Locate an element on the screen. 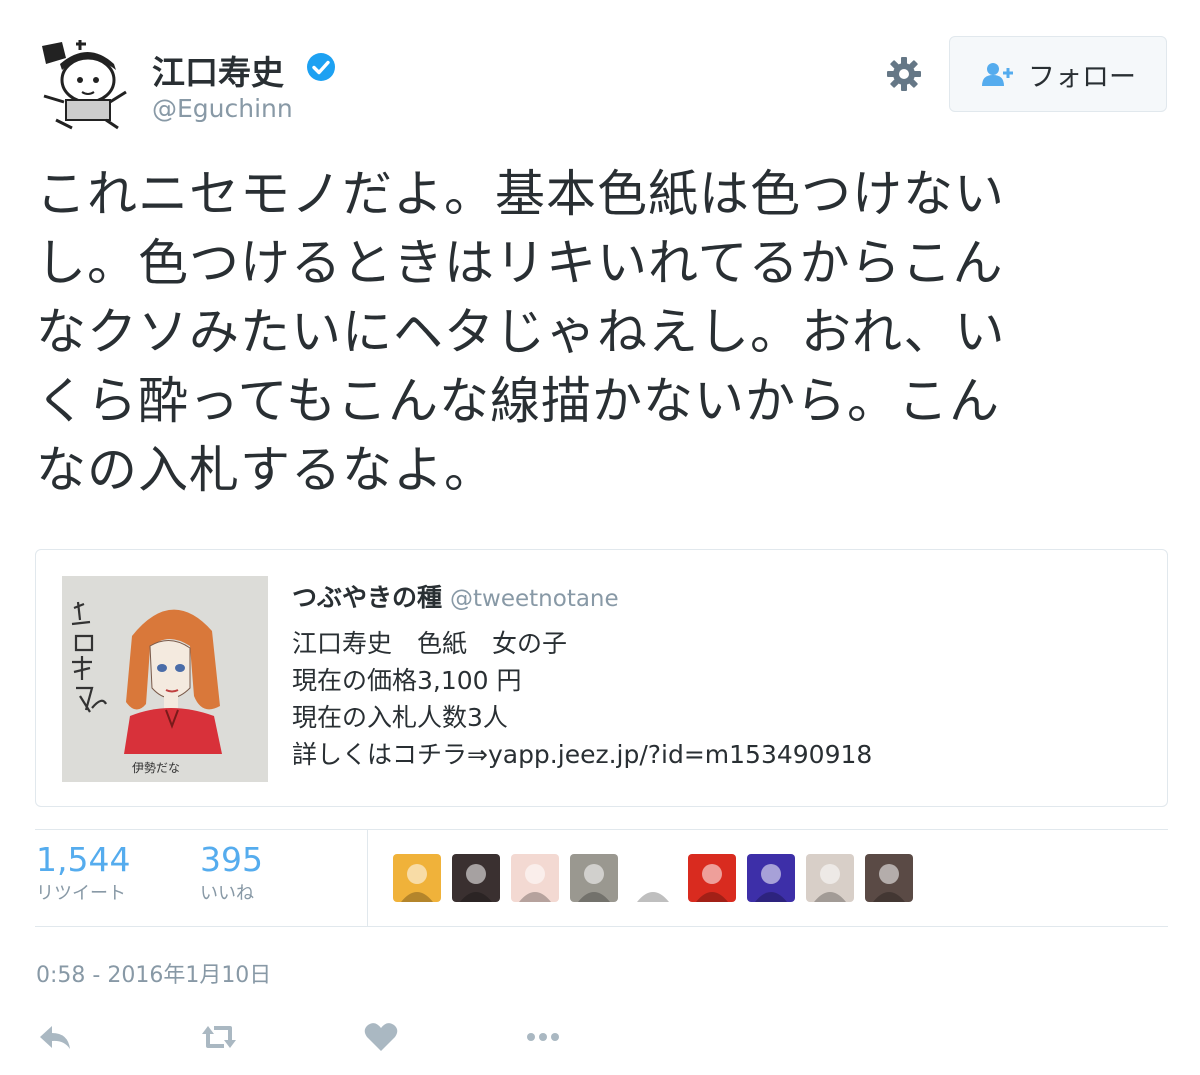  manga-avatar-icon is located at coordinates (83, 83).